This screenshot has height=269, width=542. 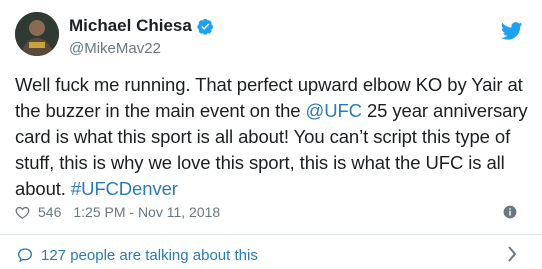 What do you see at coordinates (512, 254) in the screenshot?
I see `chevron-right-icon` at bounding box center [512, 254].